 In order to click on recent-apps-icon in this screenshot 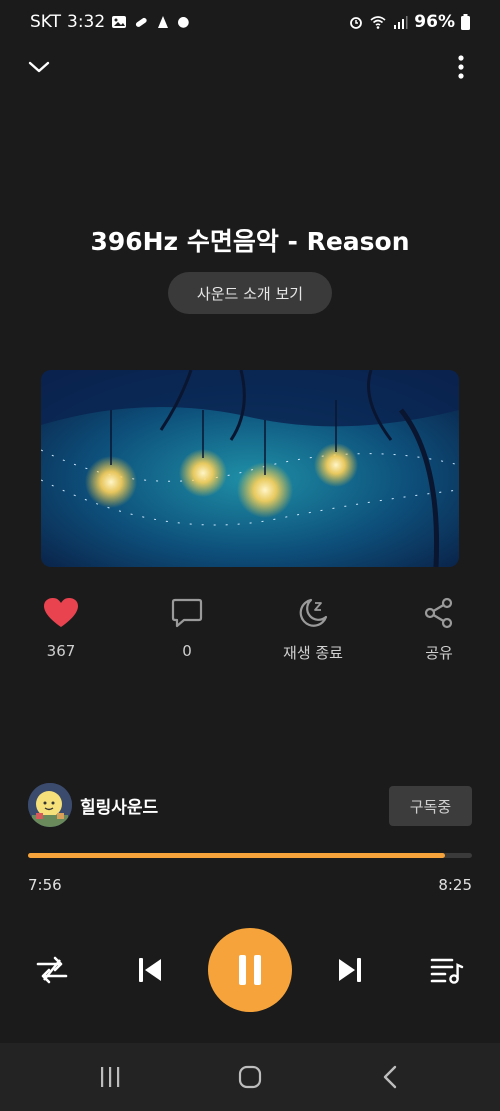, I will do `click(110, 1077)`.